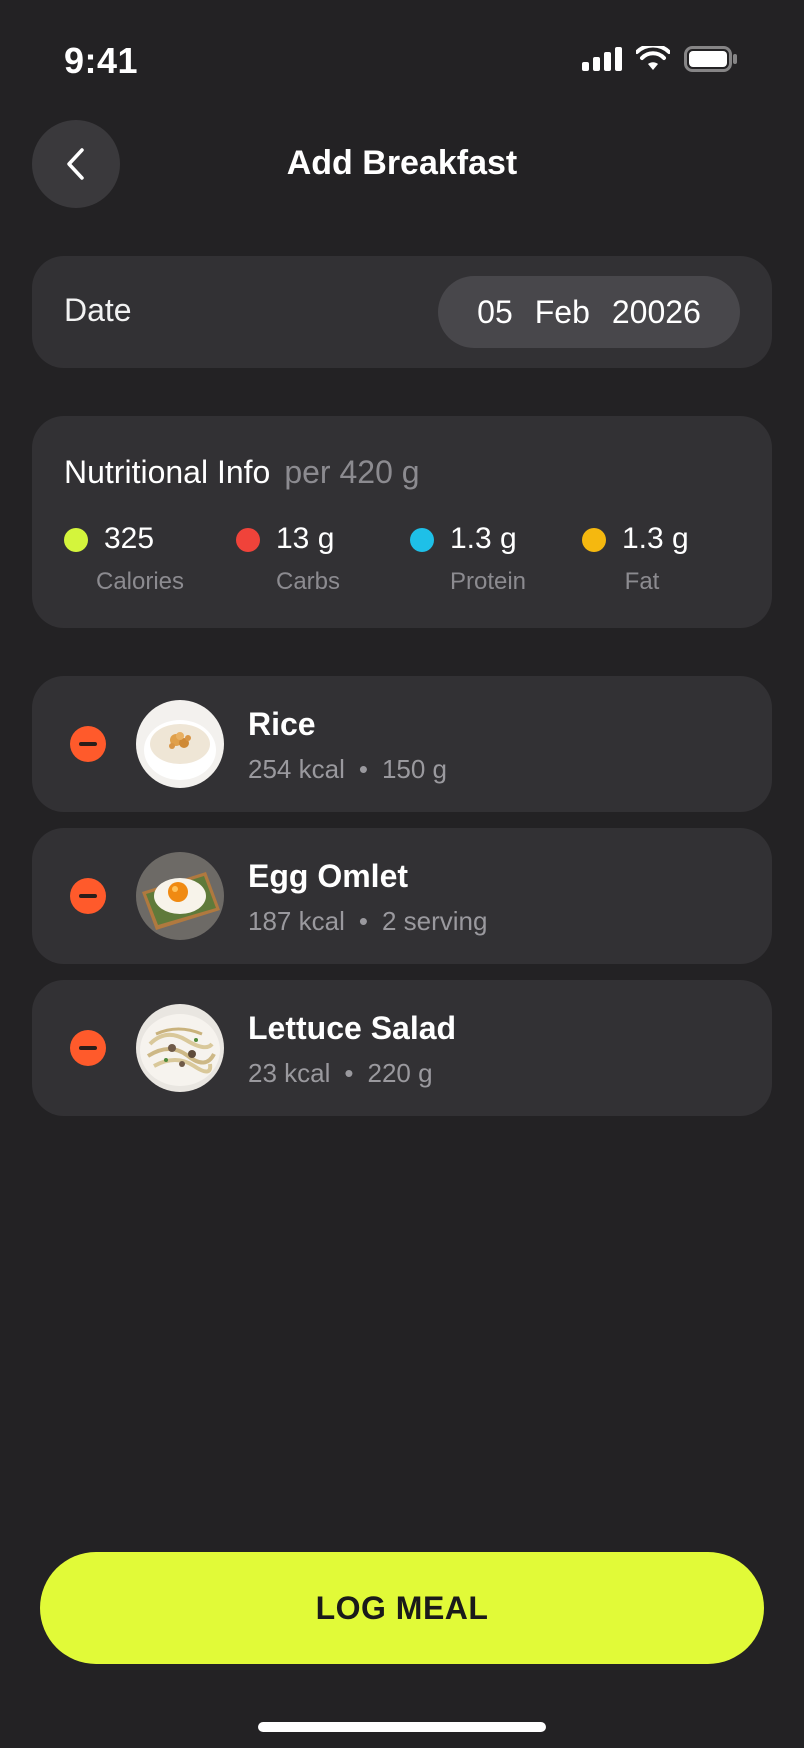 This screenshot has width=804, height=1748. Describe the element at coordinates (402, 312) in the screenshot. I see `date-card: Date 05 Feb 20026` at that location.